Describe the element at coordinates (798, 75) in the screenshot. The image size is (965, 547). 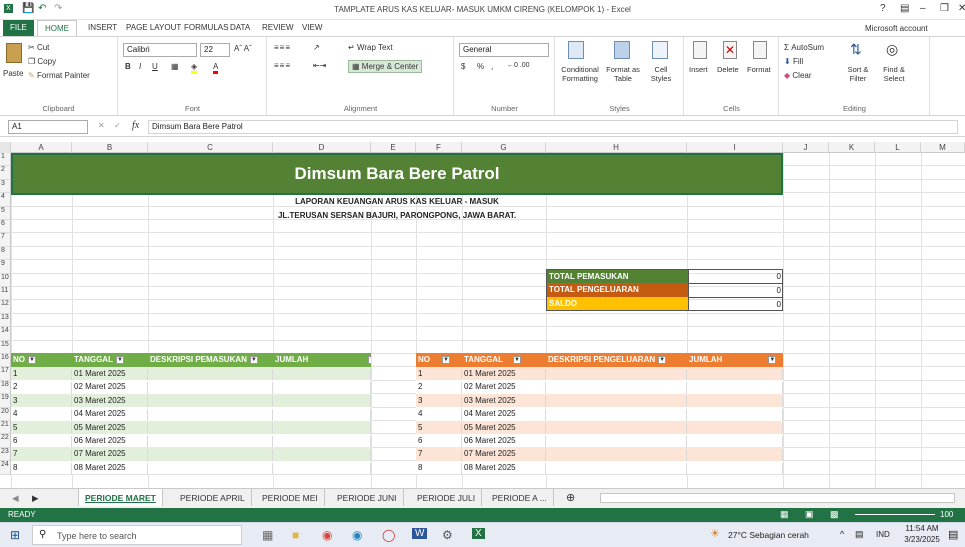
I see `clear-button: ◆ Clear` at that location.